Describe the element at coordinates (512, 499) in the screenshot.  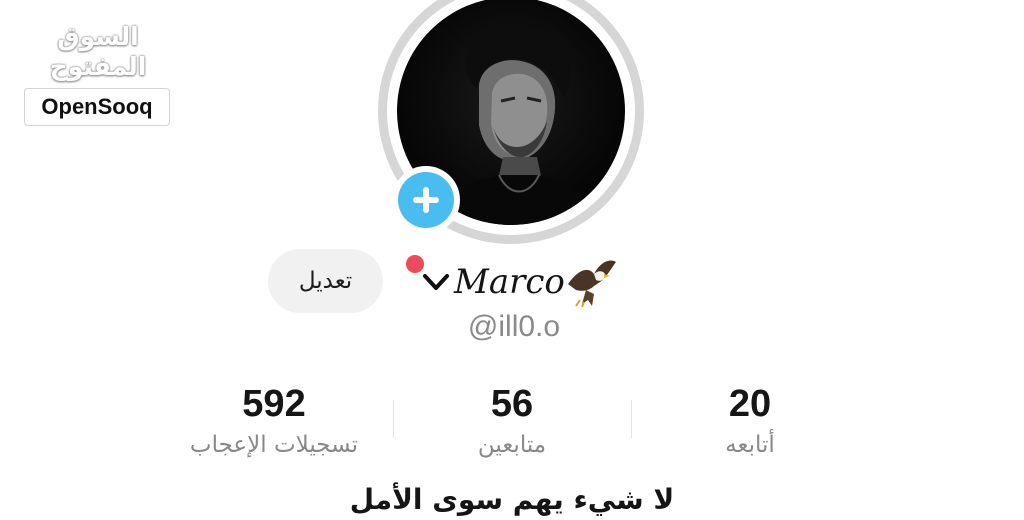
I see `profile-bio: لا شيء يهم سوى الأمل` at that location.